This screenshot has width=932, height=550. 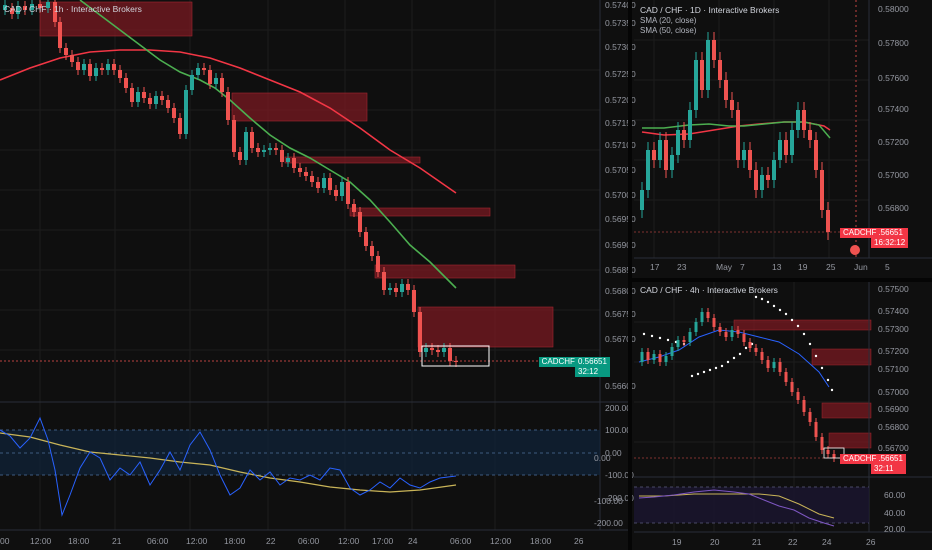 I want to click on main-price-tag-countdown: 32:12, so click(x=588, y=371).